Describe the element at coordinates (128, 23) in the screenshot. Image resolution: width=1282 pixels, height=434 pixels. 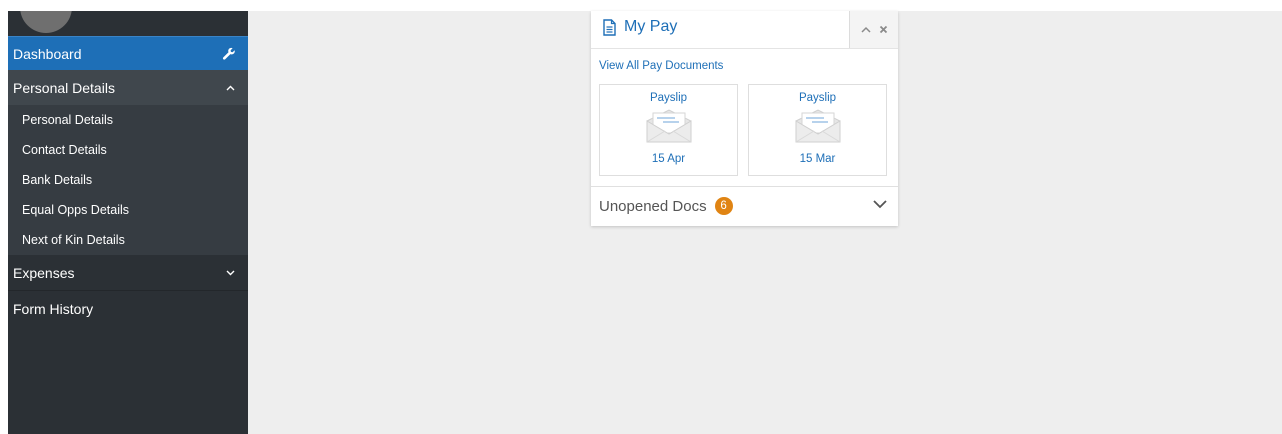
I see `profile-area` at that location.